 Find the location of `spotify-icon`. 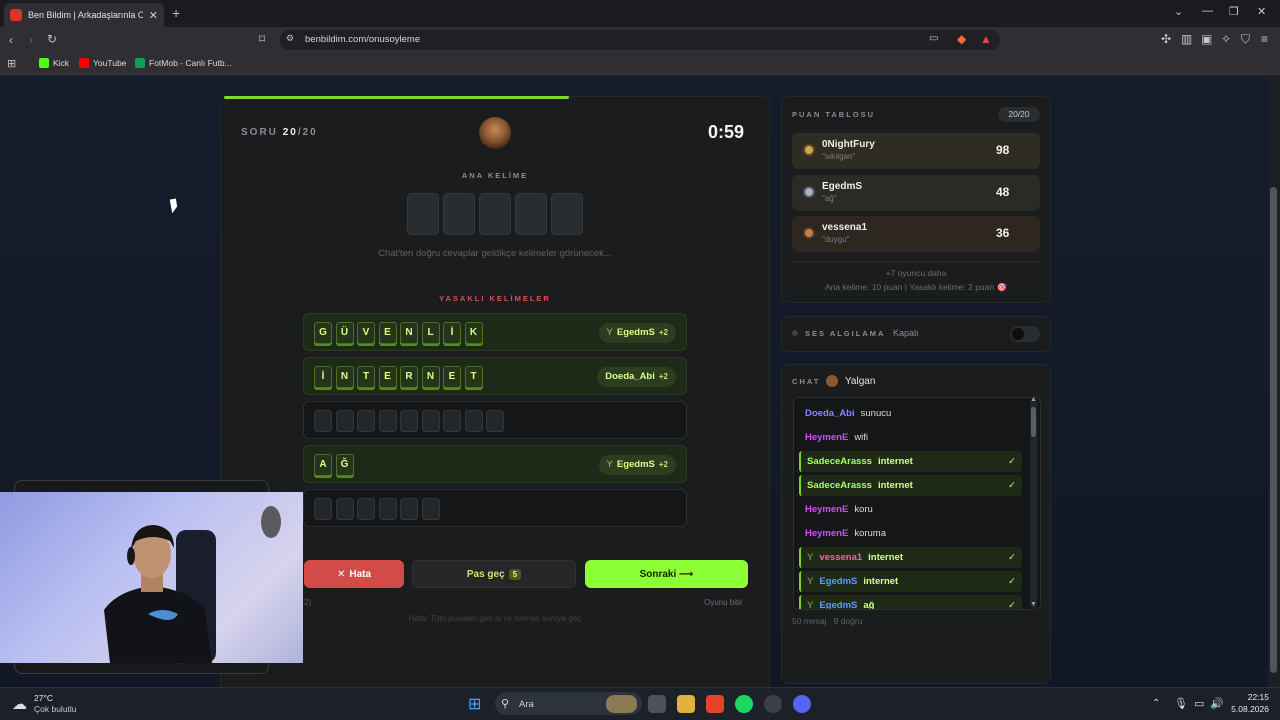

spotify-icon is located at coordinates (744, 704).